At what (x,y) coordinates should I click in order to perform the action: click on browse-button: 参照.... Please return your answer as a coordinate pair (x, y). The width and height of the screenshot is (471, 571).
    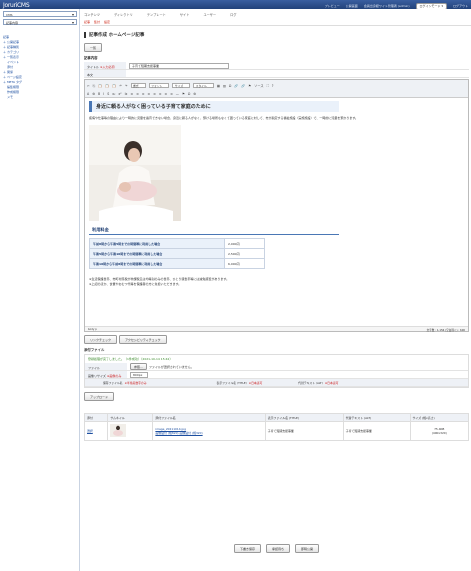
    Looking at the image, I should click on (138, 366).